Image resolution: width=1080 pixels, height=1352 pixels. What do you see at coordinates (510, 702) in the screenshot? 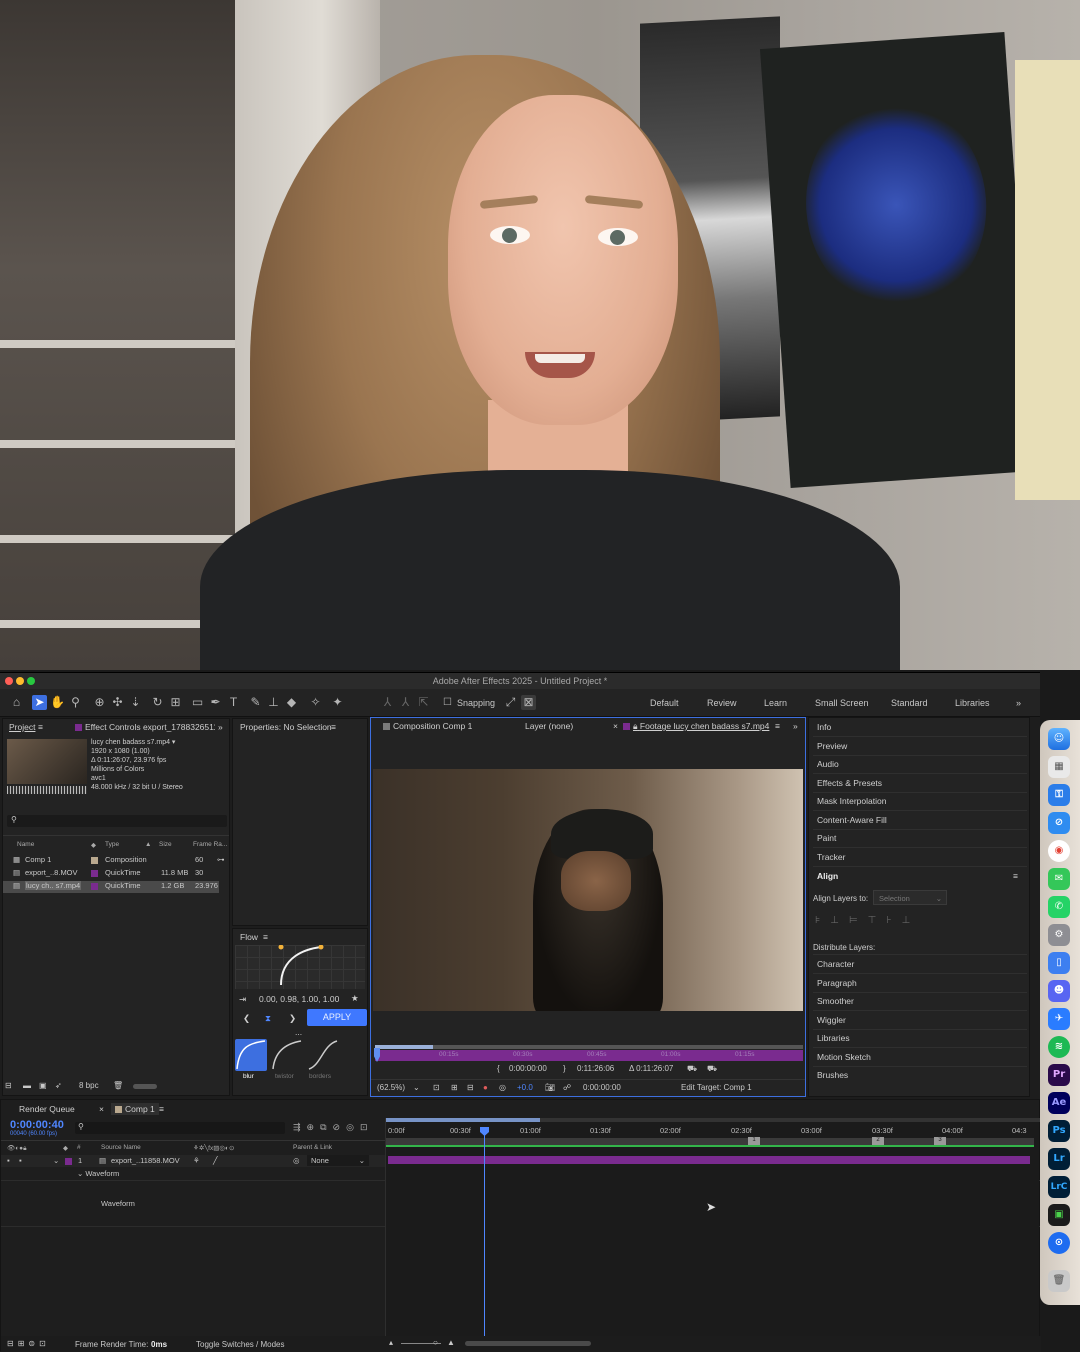
I see `snap-expand-icon: ⤢` at bounding box center [510, 702].